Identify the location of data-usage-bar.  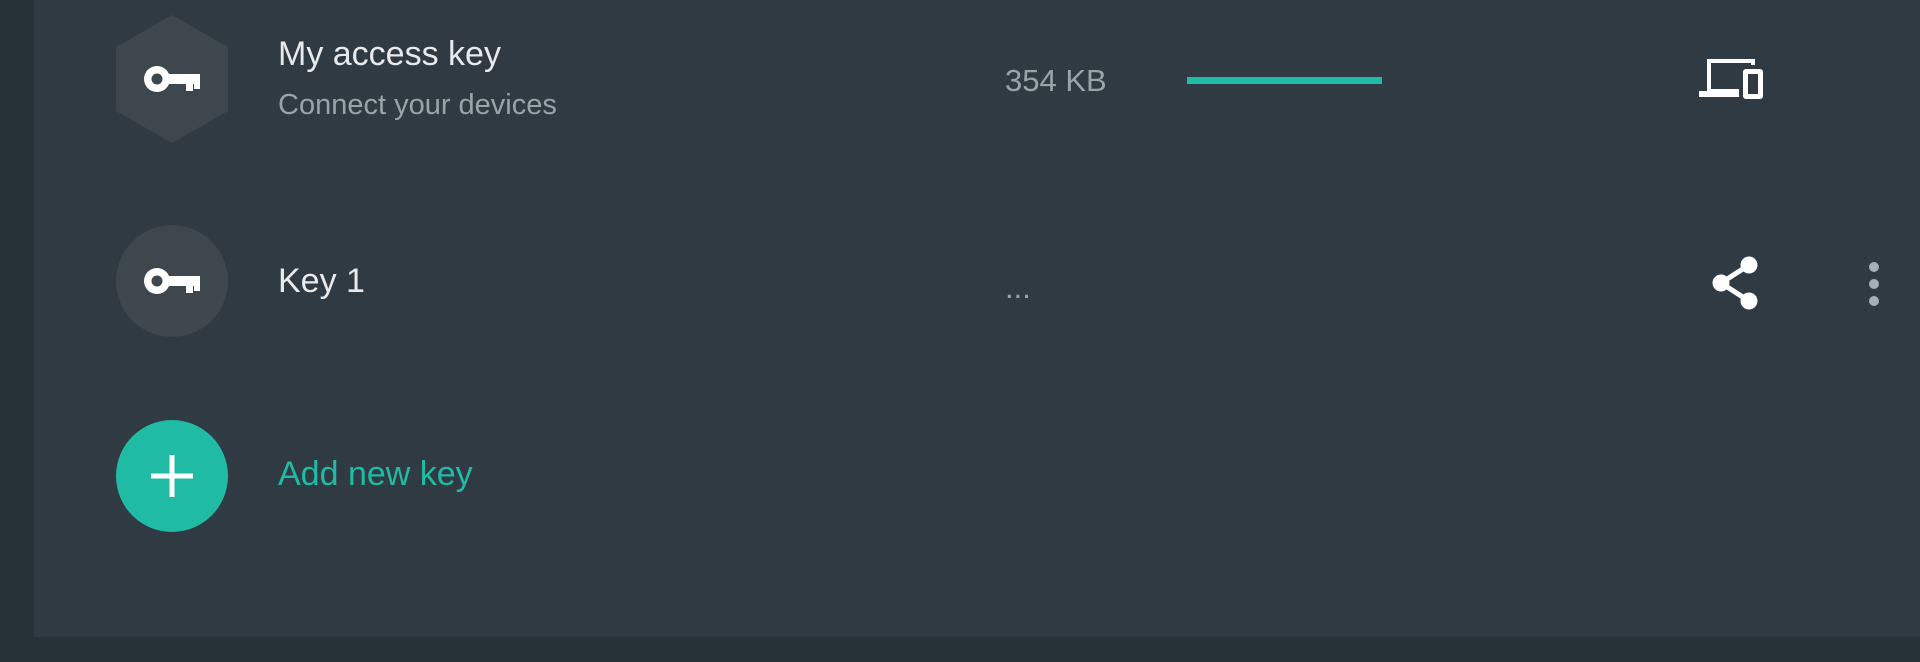
(1284, 80).